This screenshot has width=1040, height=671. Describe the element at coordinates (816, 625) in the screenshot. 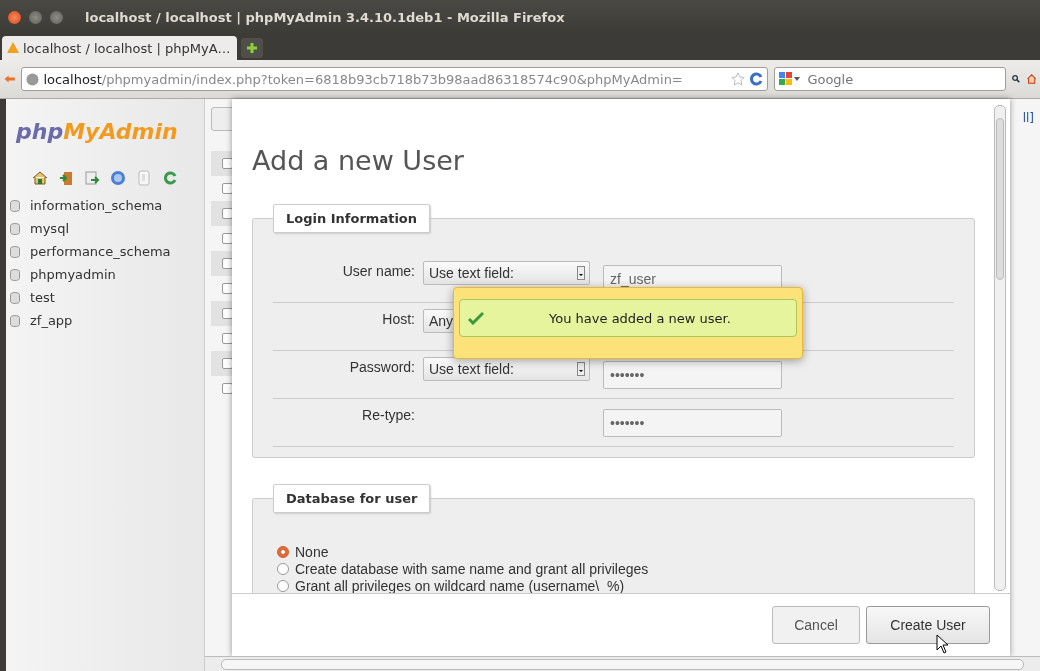

I see `dialog-button: Cancel` at that location.